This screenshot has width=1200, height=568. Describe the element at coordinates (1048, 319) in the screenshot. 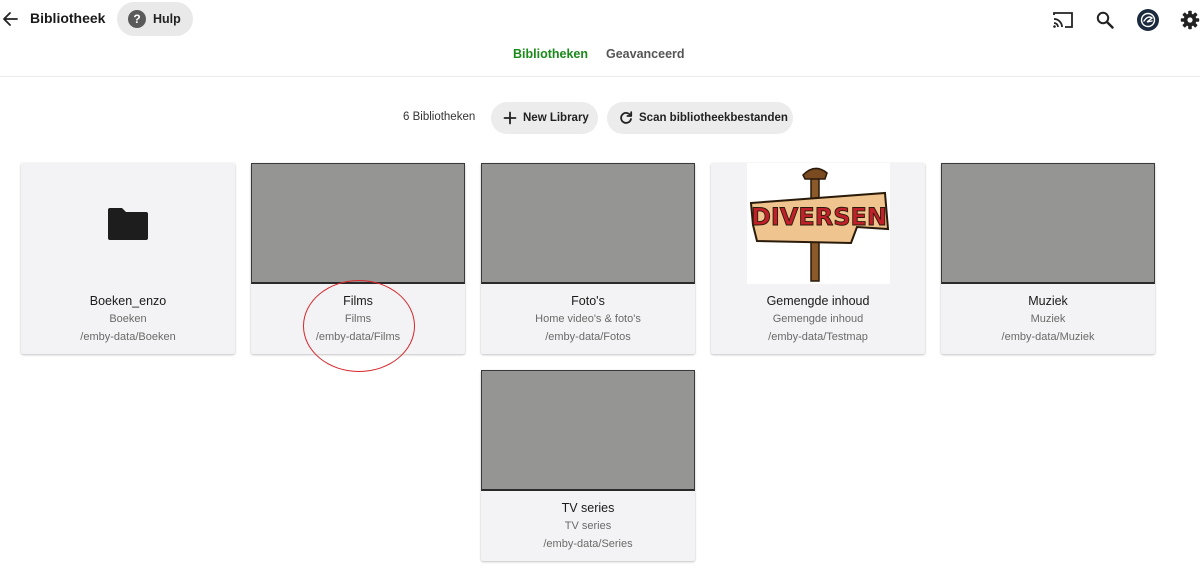

I see `library-type: Muziek` at that location.